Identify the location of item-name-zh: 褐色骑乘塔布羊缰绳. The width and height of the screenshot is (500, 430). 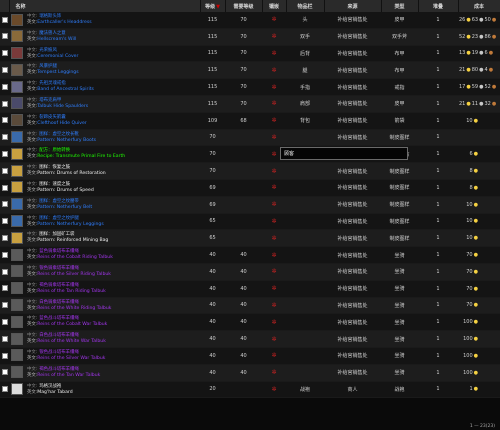
(59, 285).